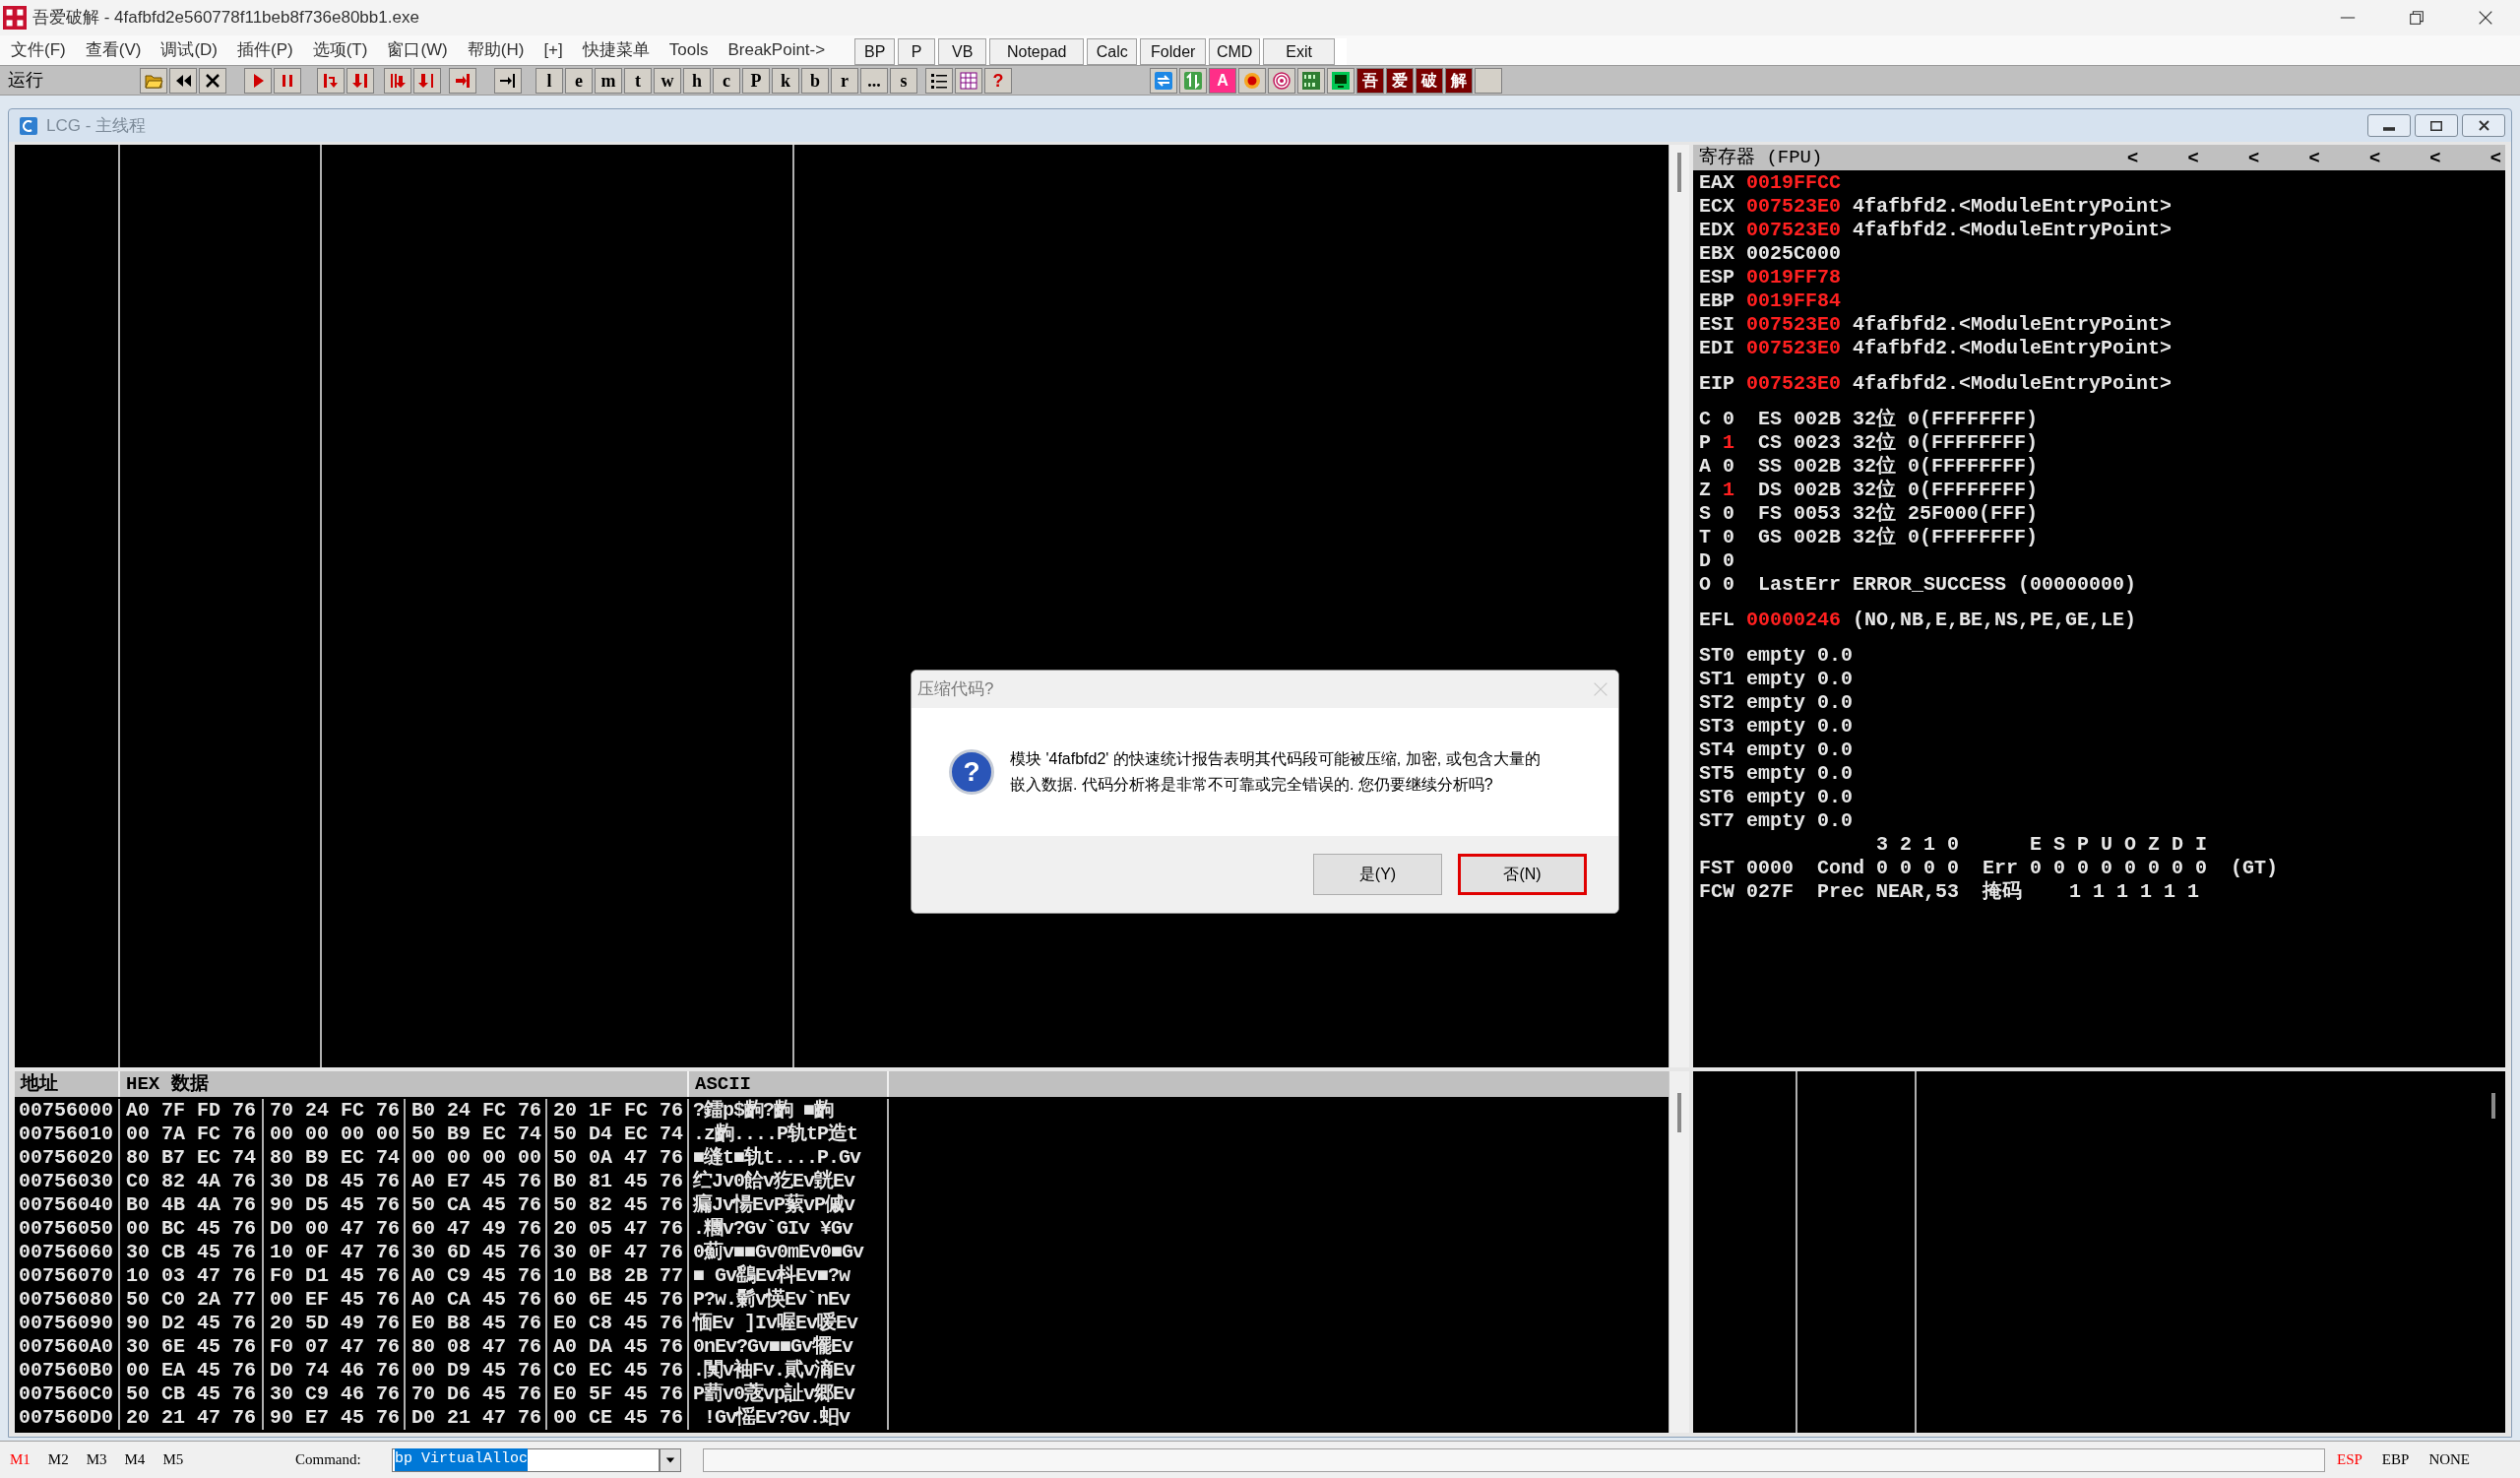 This screenshot has width=2520, height=1478. What do you see at coordinates (417, 50) in the screenshot?
I see `menu-item: 窗口(W)` at bounding box center [417, 50].